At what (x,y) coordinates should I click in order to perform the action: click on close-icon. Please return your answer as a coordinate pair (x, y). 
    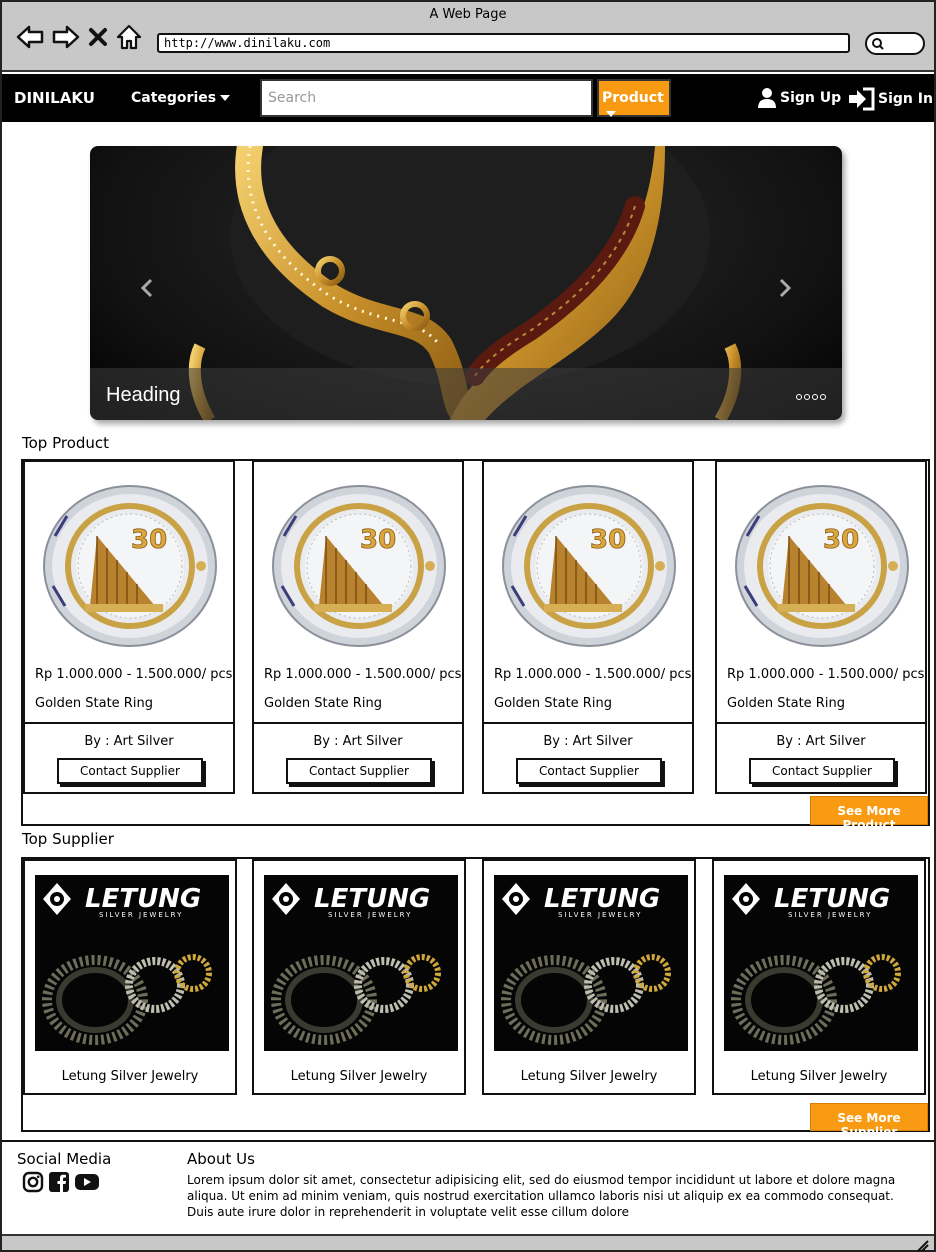
    Looking at the image, I should click on (98, 37).